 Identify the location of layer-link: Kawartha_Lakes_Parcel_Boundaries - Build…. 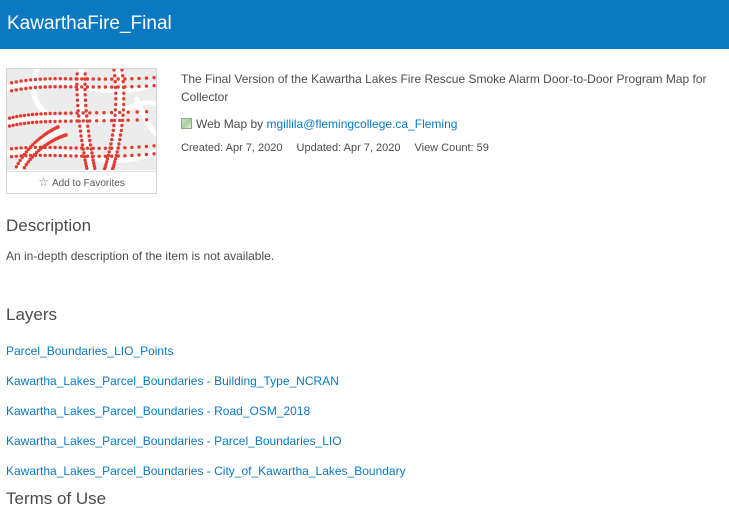
(172, 381).